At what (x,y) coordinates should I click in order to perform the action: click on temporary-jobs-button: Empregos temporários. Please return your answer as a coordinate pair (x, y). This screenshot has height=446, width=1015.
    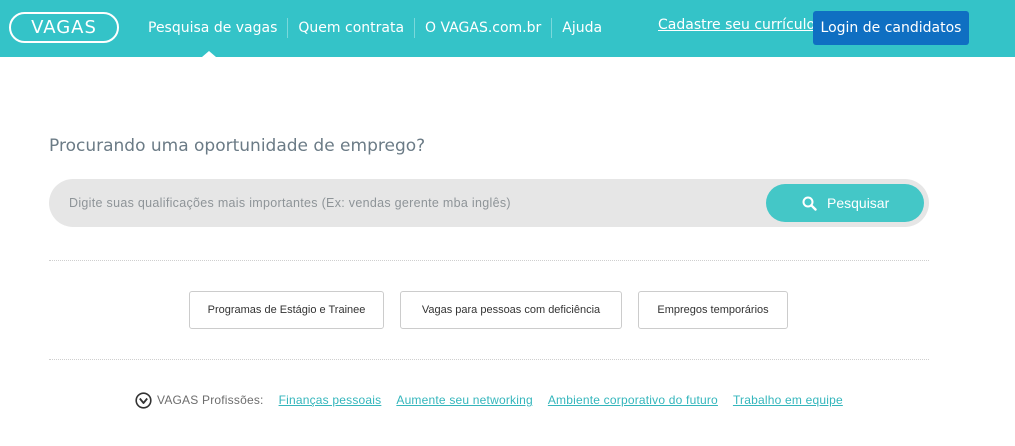
    Looking at the image, I should click on (713, 310).